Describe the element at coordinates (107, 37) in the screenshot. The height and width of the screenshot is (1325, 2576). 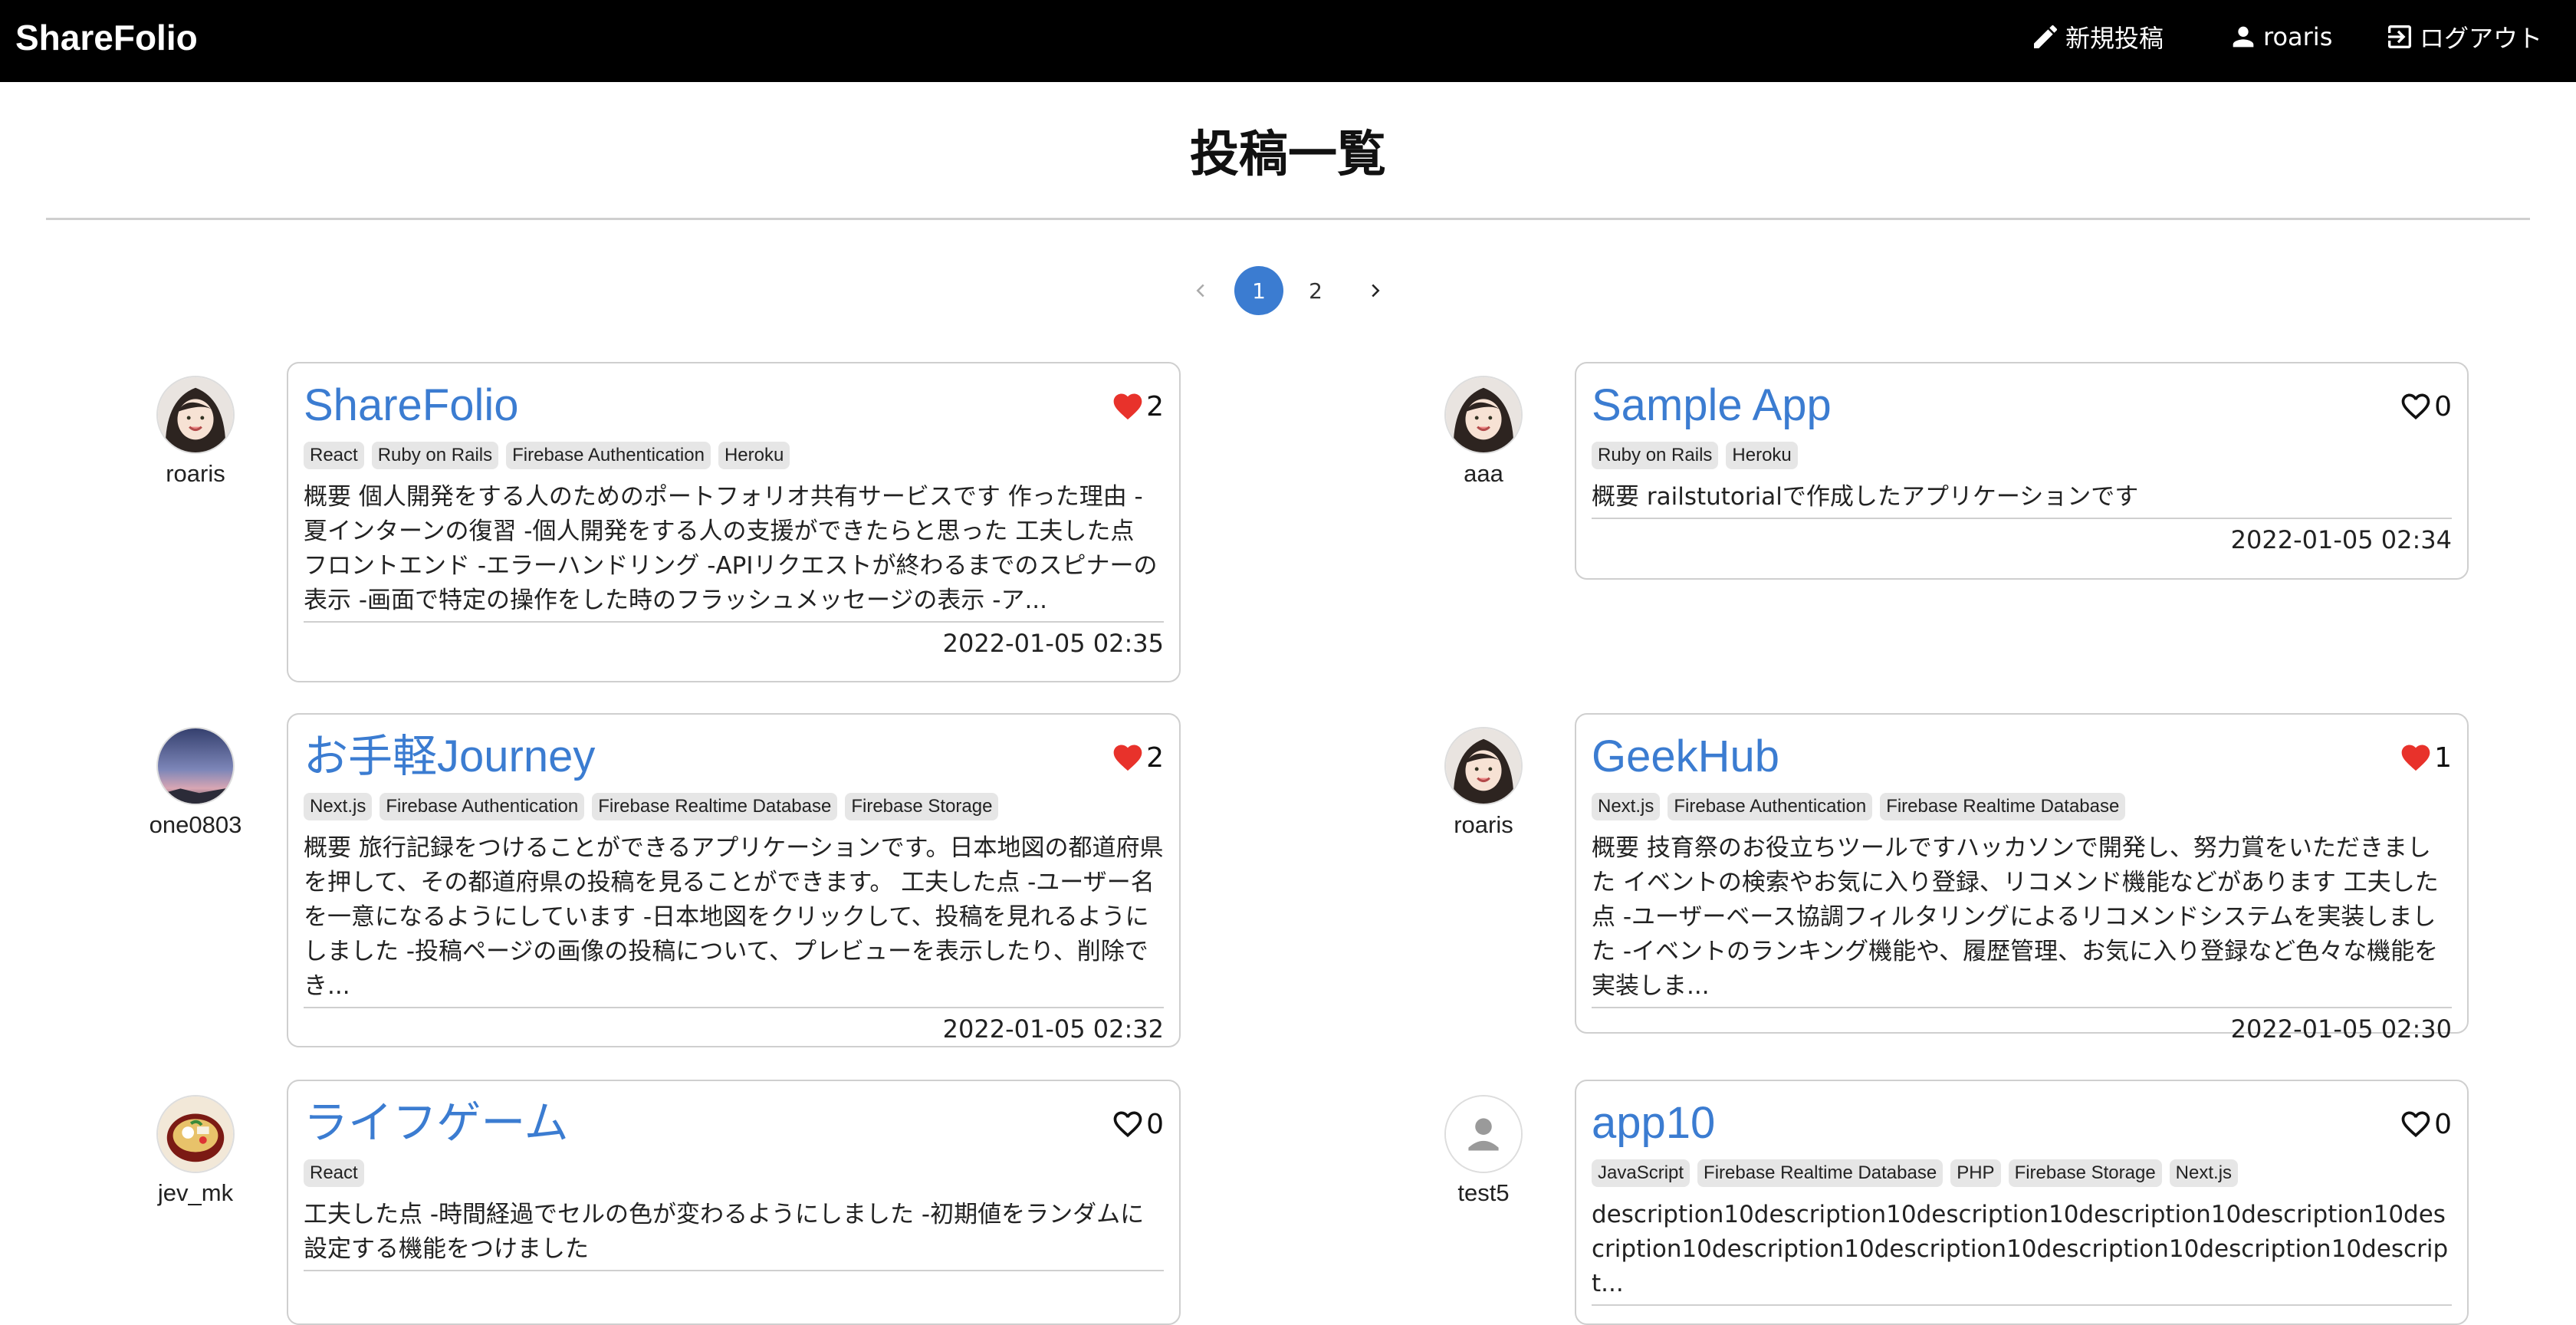
I see `brand-logo: ShareFolio` at that location.